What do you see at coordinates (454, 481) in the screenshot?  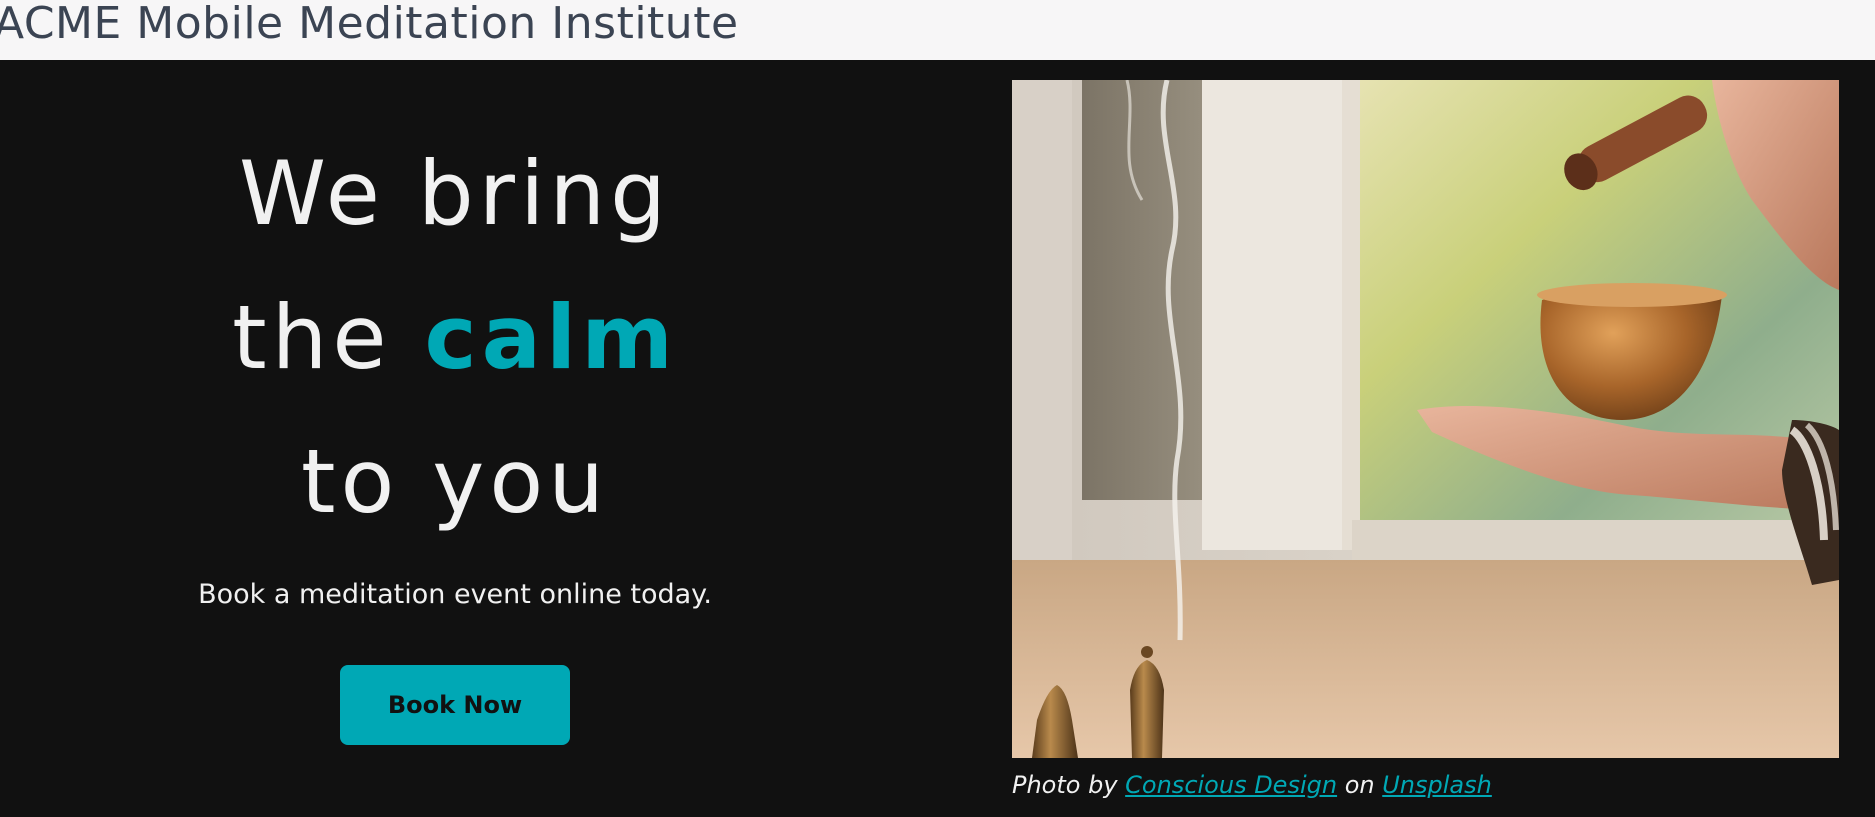 I see `headline-line-3: to you` at bounding box center [454, 481].